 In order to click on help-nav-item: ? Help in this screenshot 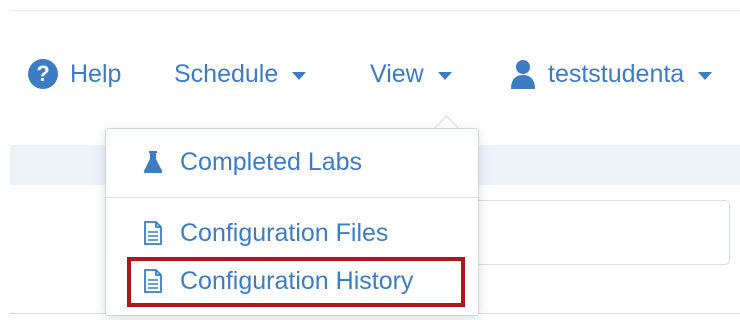, I will do `click(74, 74)`.